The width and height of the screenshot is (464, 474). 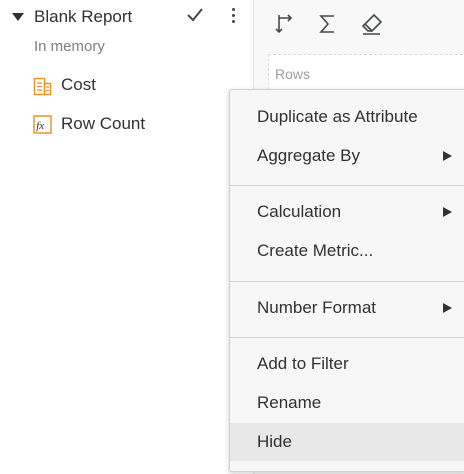 I want to click on menu-item-add-to-filter: Add to Filter, so click(x=347, y=364).